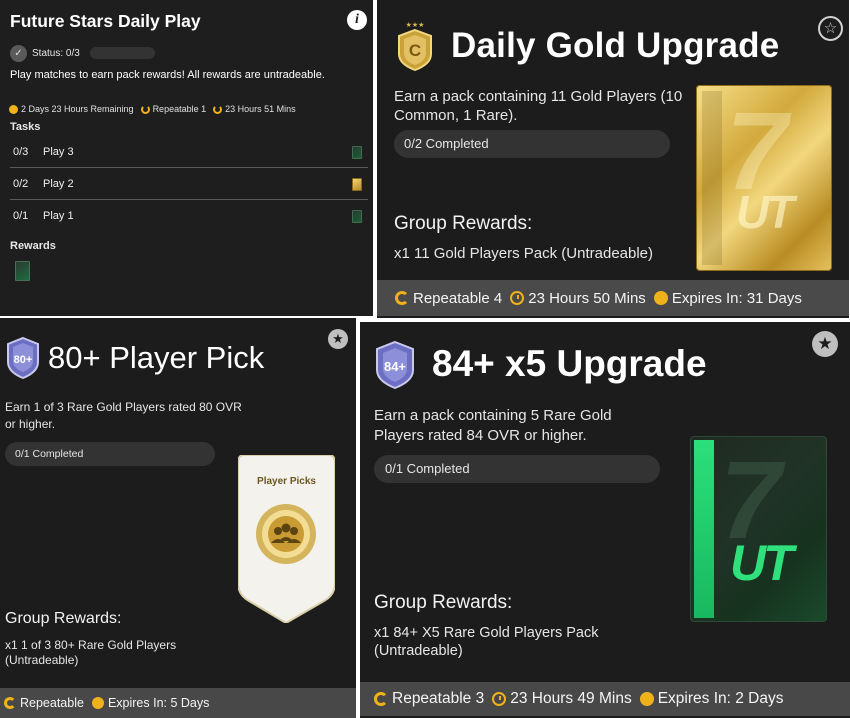  Describe the element at coordinates (189, 184) in the screenshot. I see `task-row: 0/2 Play 2` at that location.